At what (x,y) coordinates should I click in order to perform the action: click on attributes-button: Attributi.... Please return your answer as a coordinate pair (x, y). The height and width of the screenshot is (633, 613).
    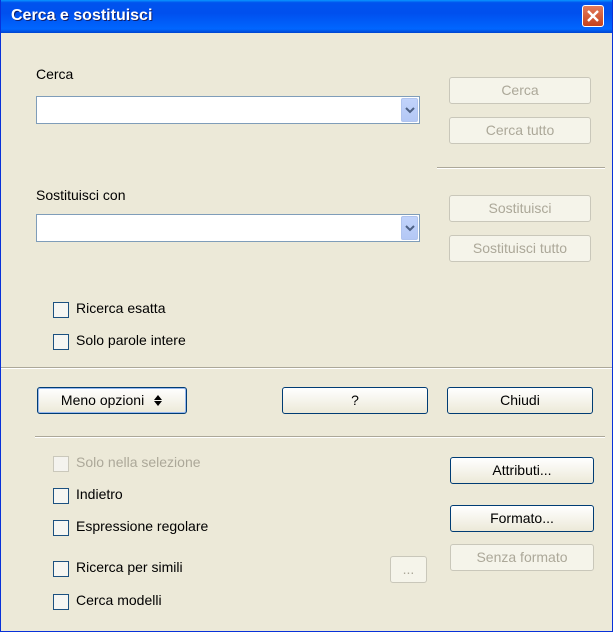
    Looking at the image, I should click on (522, 470).